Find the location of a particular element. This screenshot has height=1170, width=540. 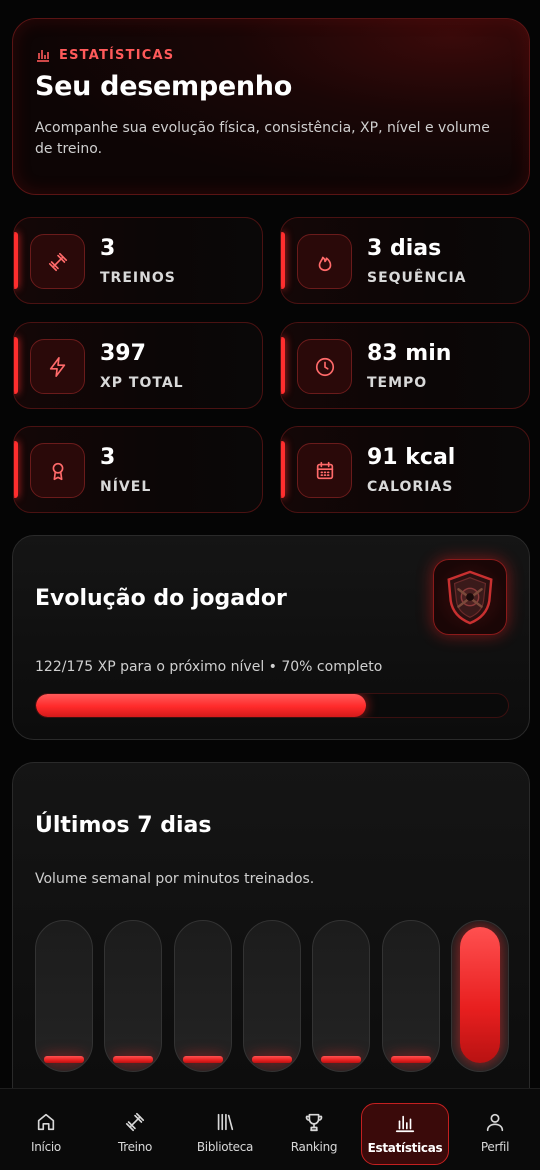

weekly-subtitle: Volume semanal por minutos treinados. is located at coordinates (175, 879).